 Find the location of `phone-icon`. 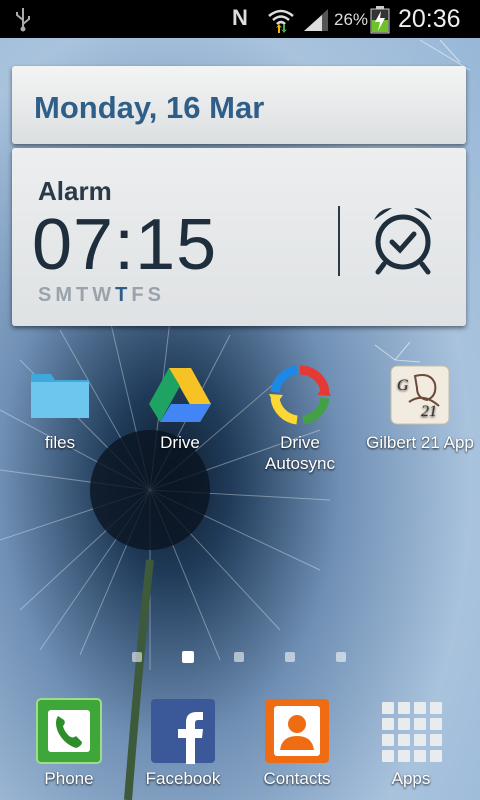

phone-icon is located at coordinates (69, 731).